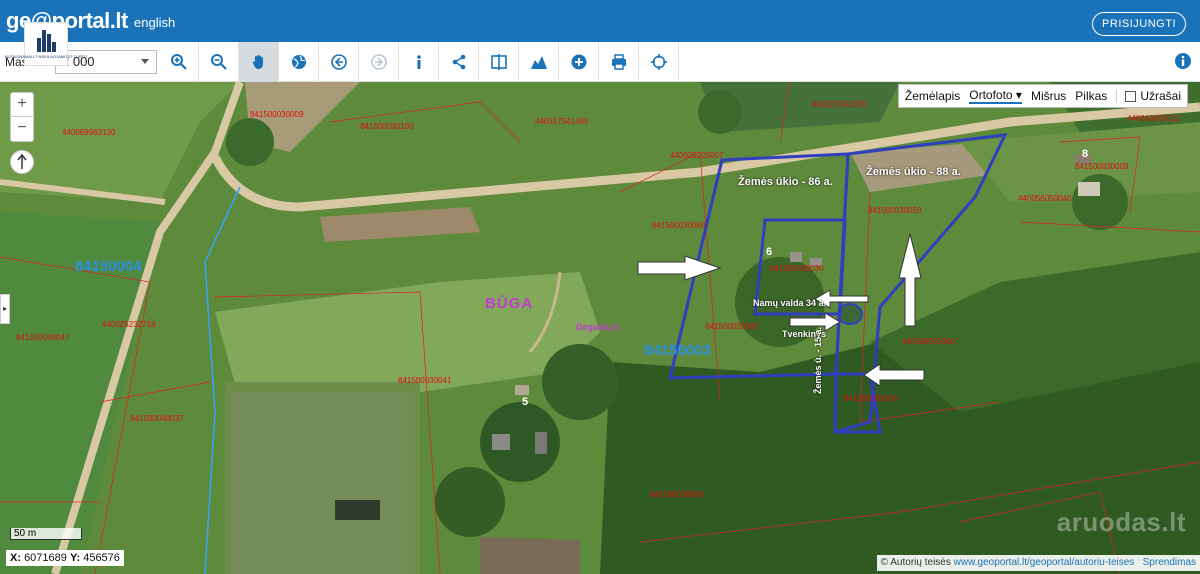 The height and width of the screenshot is (574, 1200). Describe the element at coordinates (46, 40) in the screenshot. I see `building-icon` at that location.